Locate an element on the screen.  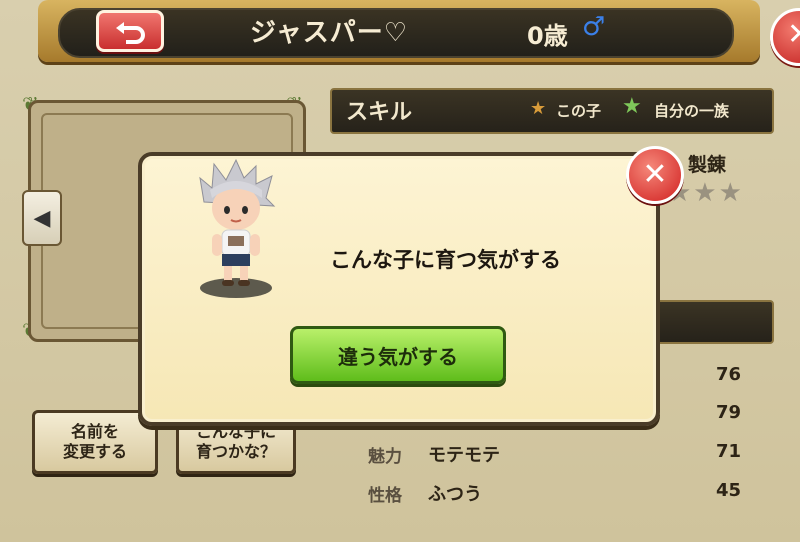
stat-label: 魅力 is located at coordinates (385, 457).